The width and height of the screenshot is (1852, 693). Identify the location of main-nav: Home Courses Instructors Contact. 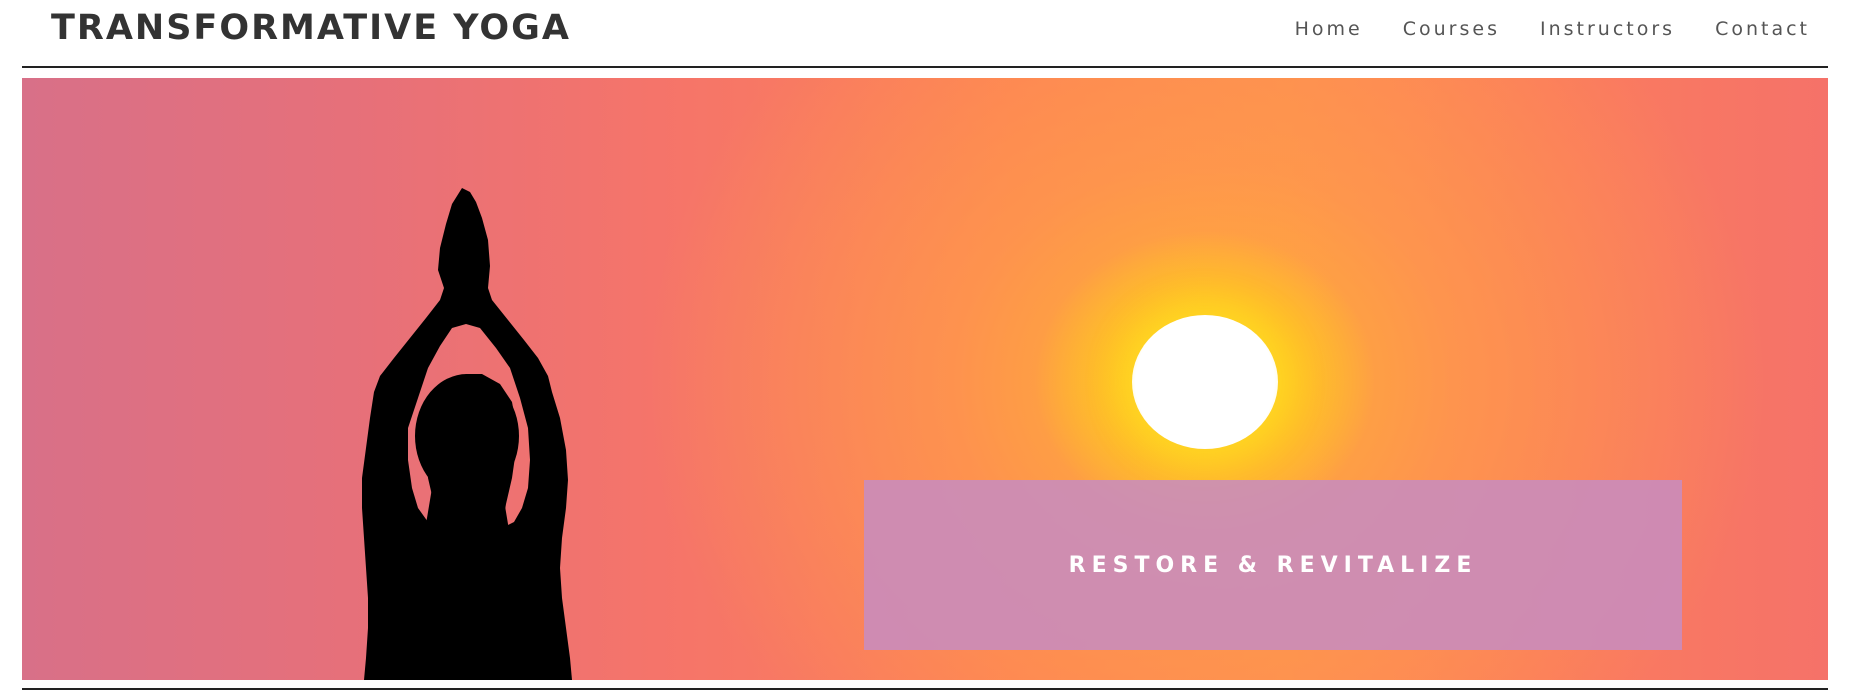
(1552, 29).